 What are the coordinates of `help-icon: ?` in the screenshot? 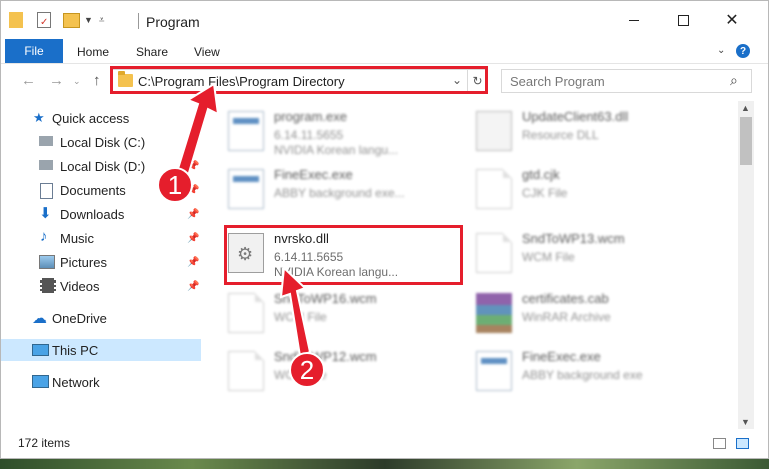 It's located at (743, 51).